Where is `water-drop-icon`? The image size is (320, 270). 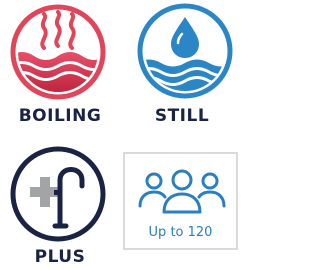
water-drop-icon is located at coordinates (185, 51).